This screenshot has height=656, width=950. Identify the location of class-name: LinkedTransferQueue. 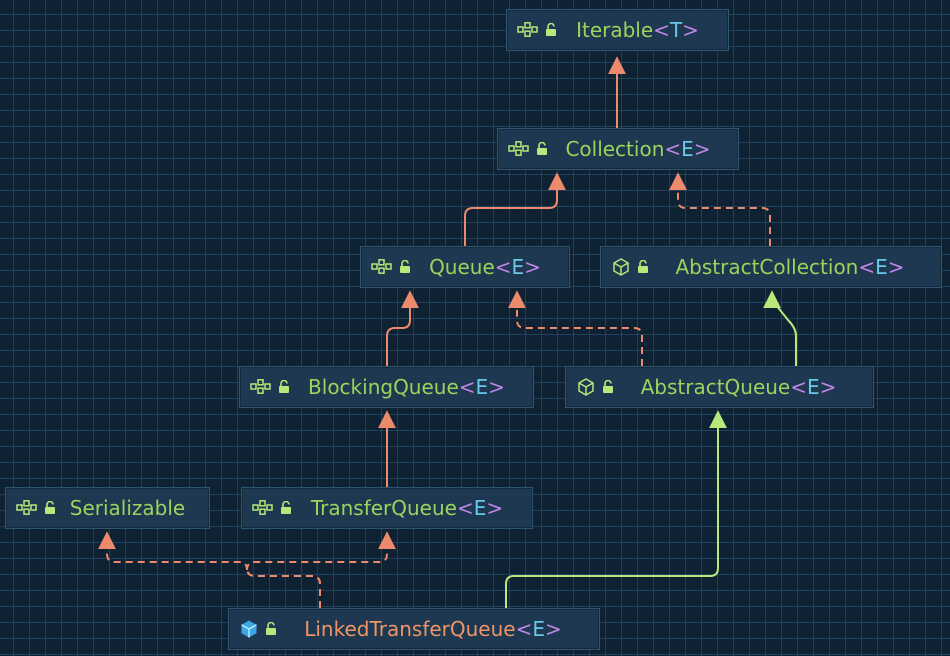
(410, 629).